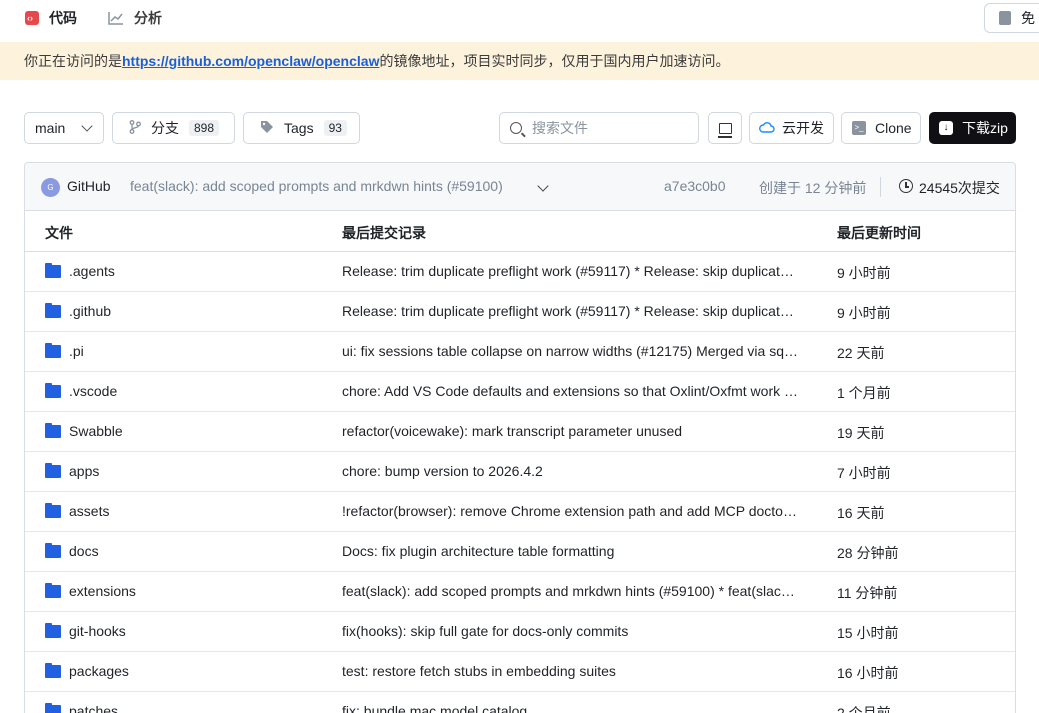 This screenshot has width=1039, height=713. I want to click on file-name: .github, so click(90, 311).